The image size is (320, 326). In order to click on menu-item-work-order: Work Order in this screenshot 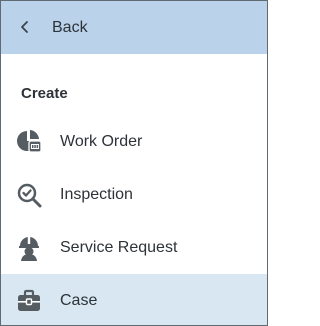, I will do `click(134, 141)`.